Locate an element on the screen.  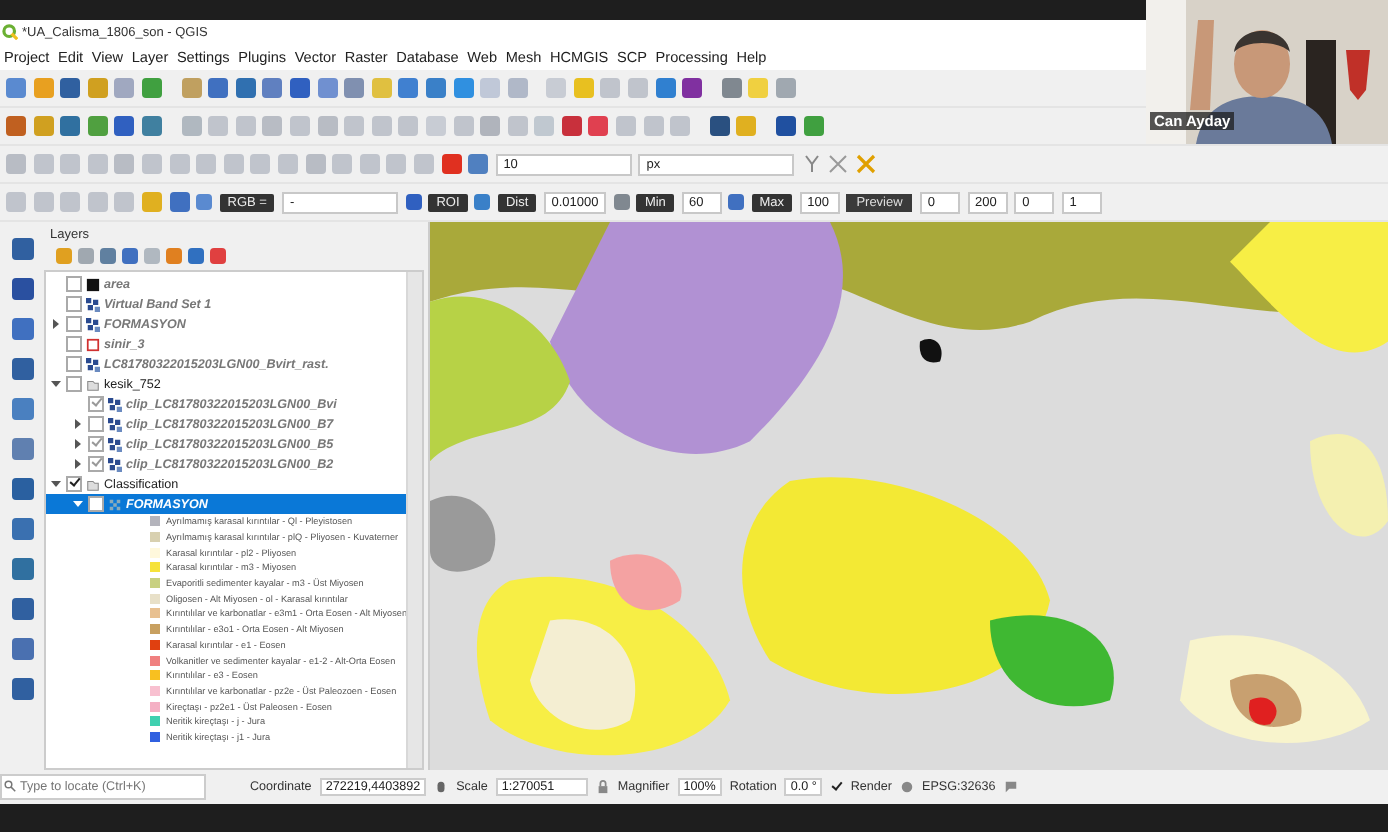
render-checkbox is located at coordinates (836, 787).